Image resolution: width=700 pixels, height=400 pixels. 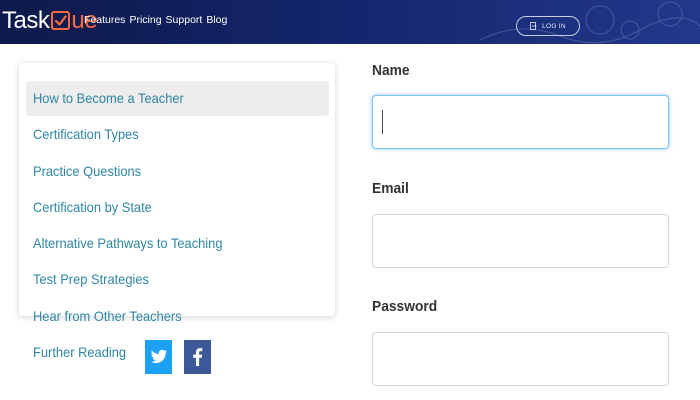 What do you see at coordinates (145, 20) in the screenshot?
I see `nav-pricing: Pricing` at bounding box center [145, 20].